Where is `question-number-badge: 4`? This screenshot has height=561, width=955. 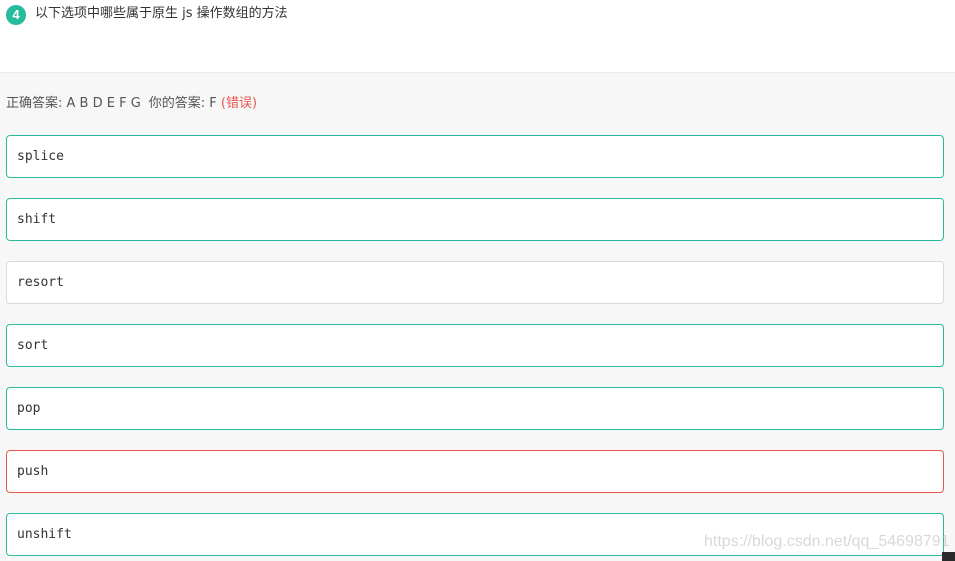
question-number-badge: 4 is located at coordinates (16, 15).